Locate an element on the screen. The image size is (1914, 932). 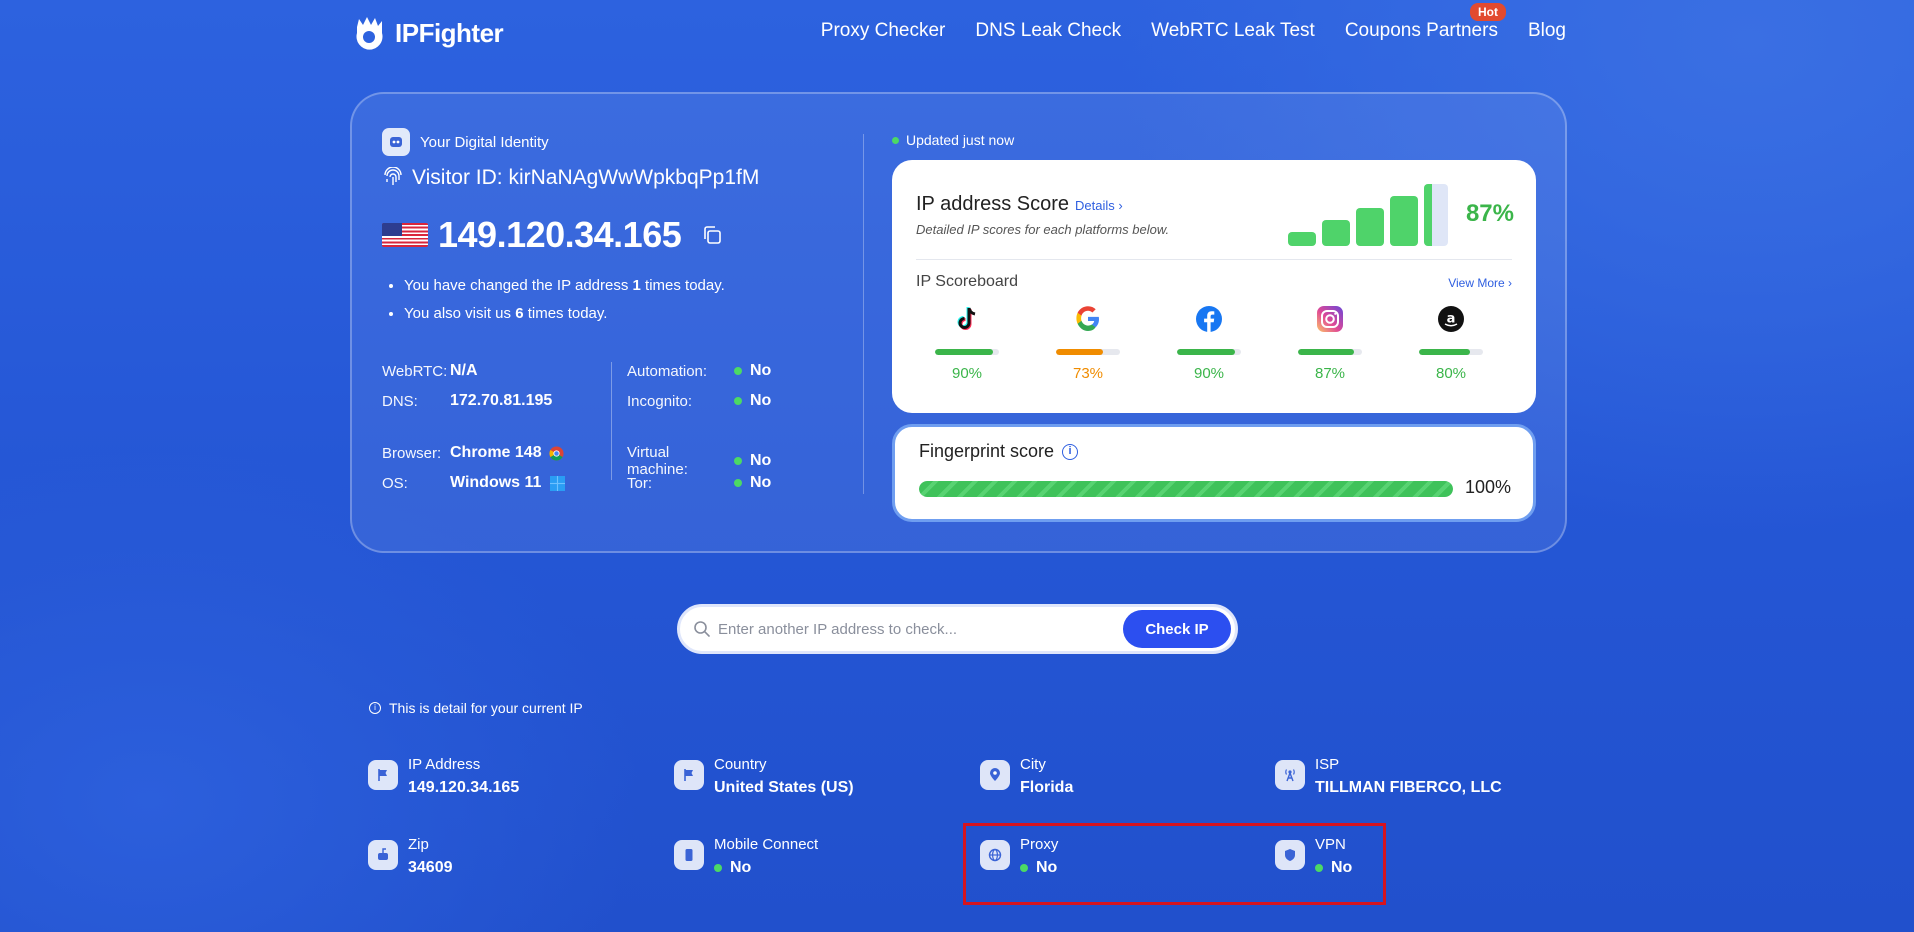
visitor-id: Visitor ID: kirNaNAgWwWpkbqPp1fM is located at coordinates (586, 177).